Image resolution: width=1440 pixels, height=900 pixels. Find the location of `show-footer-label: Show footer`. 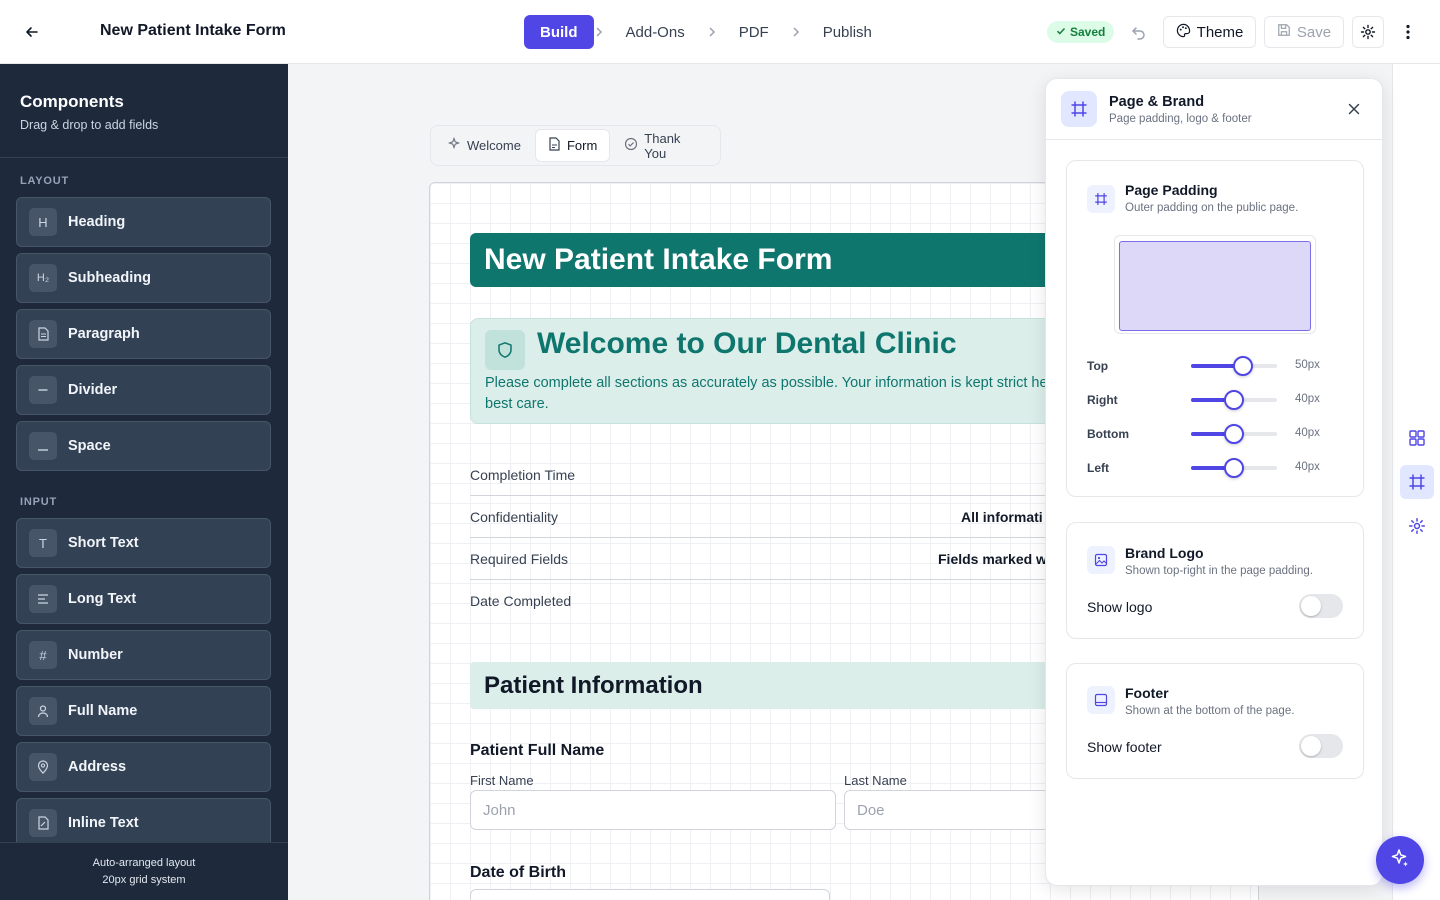

show-footer-label: Show footer is located at coordinates (1124, 747).